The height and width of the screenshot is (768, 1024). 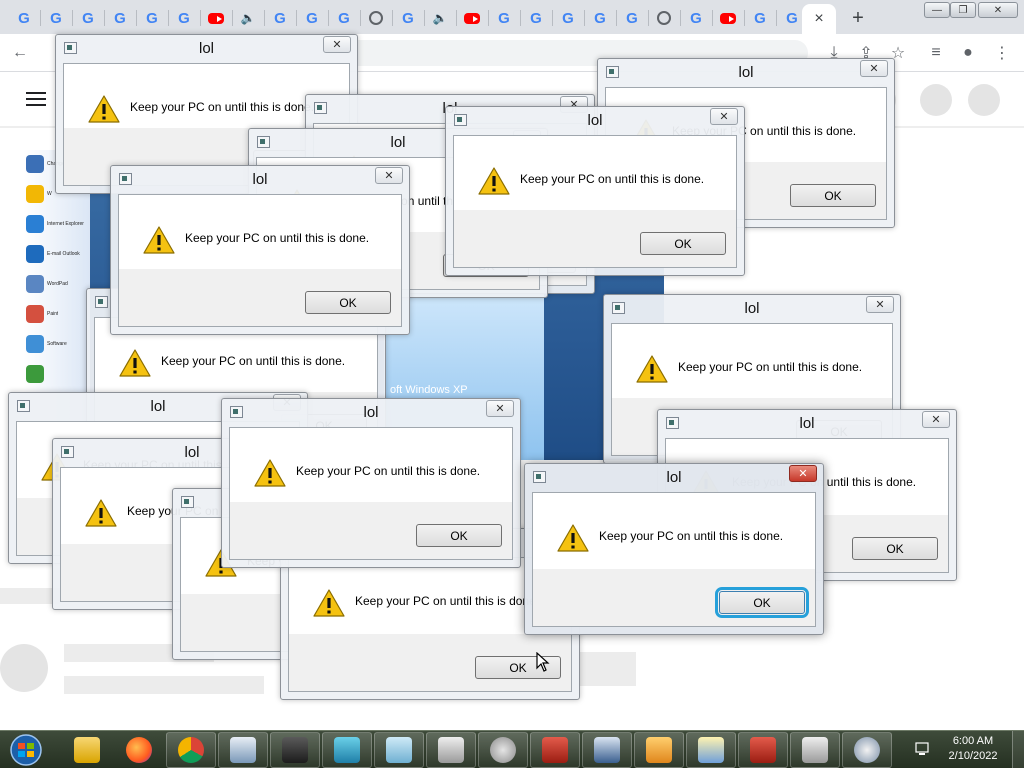 What do you see at coordinates (63, 254) in the screenshot?
I see `xp-sidebar-label: E-mail Outlook` at bounding box center [63, 254].